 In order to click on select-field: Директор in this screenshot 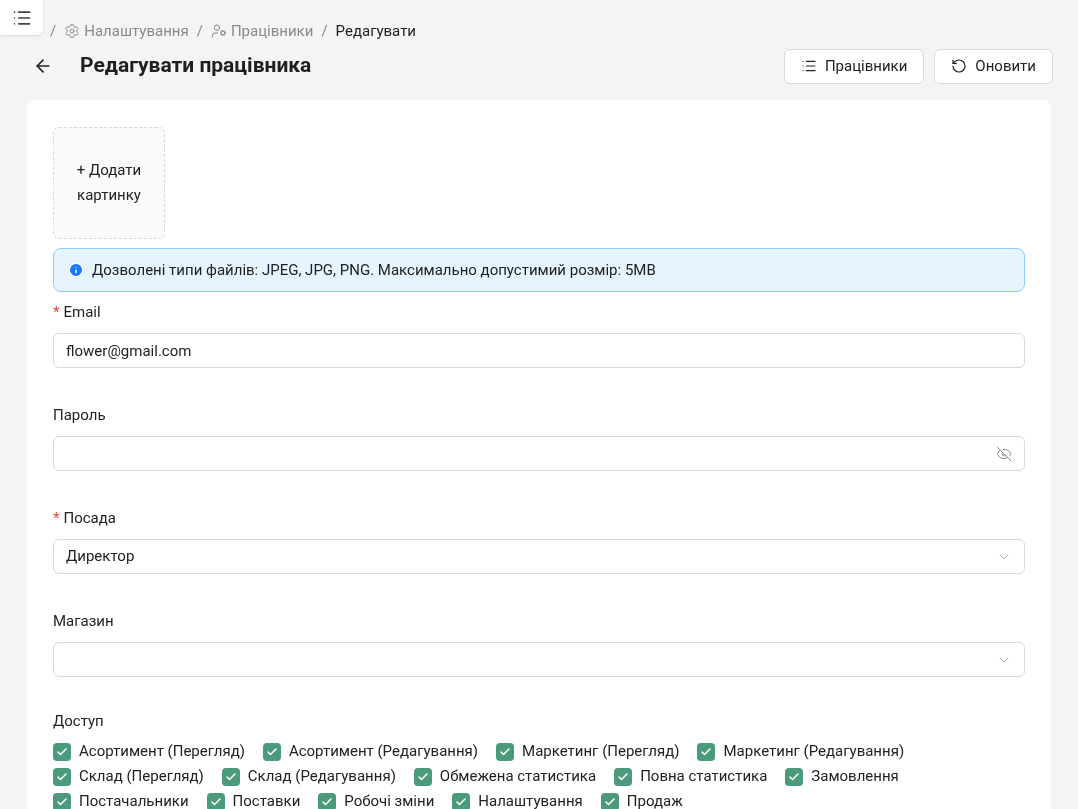, I will do `click(539, 556)`.